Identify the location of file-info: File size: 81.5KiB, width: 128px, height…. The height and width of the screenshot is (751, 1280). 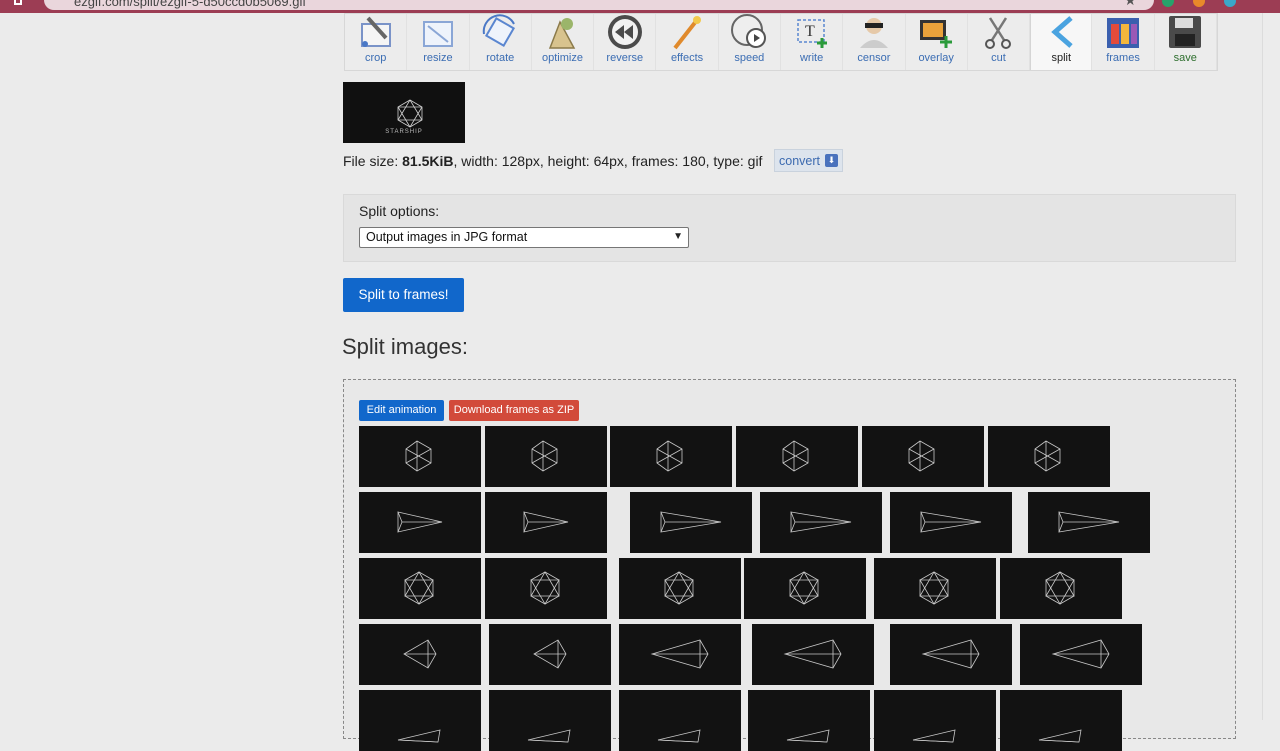
(552, 161).